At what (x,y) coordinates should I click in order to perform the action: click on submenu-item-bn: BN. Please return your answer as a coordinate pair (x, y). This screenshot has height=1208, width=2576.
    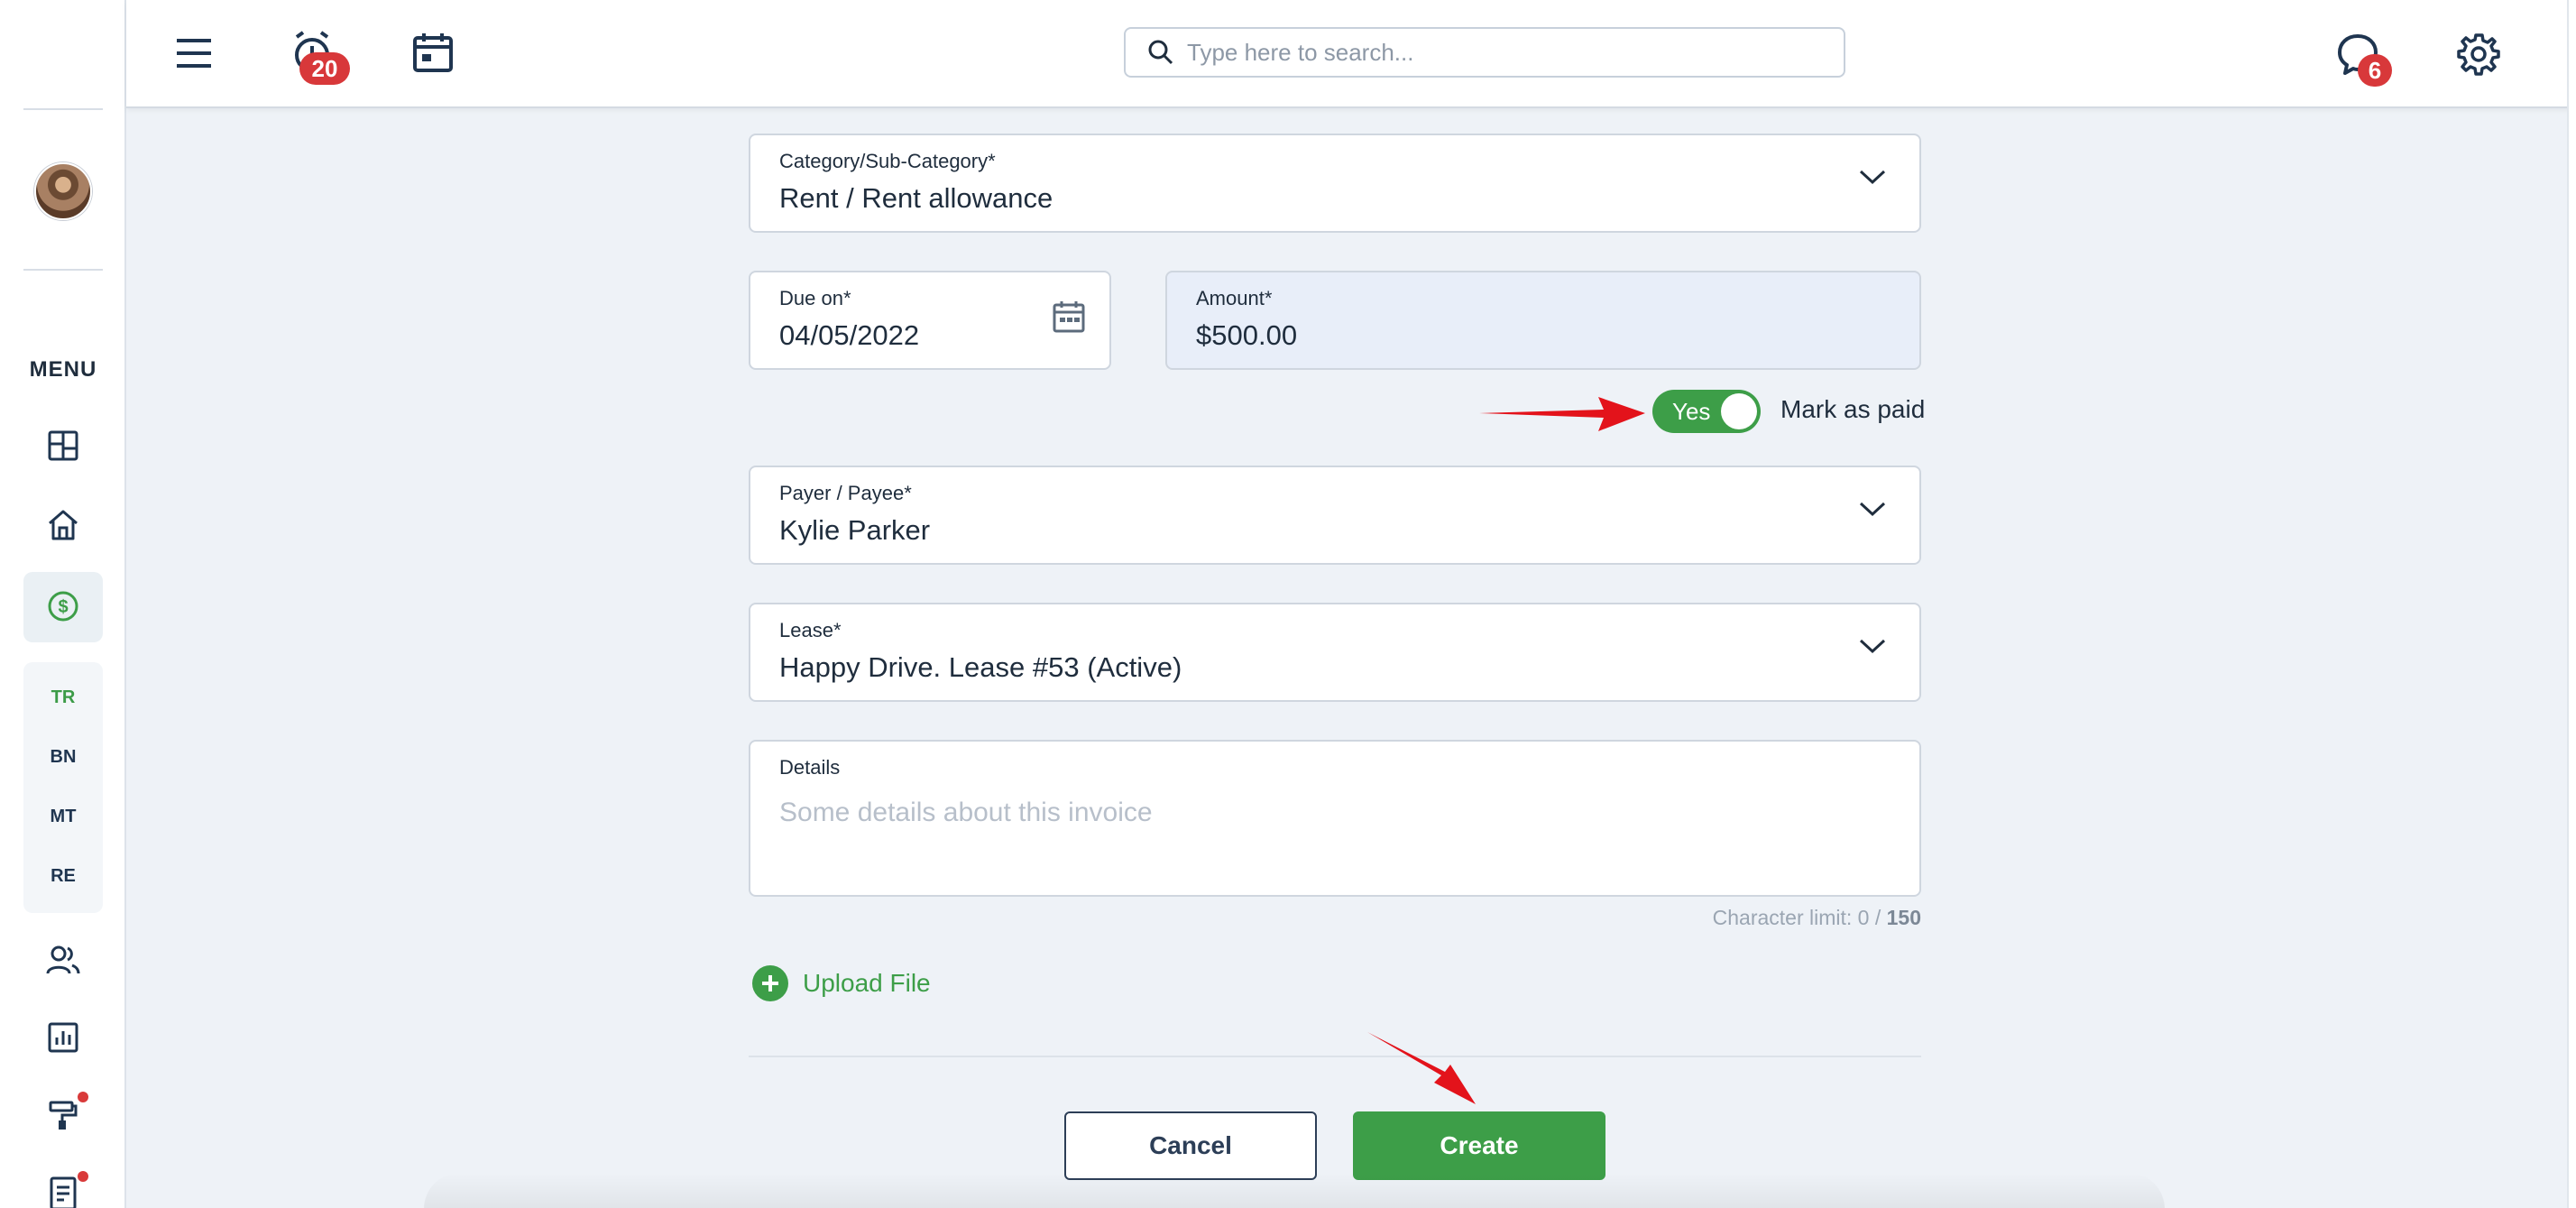
    Looking at the image, I should click on (63, 757).